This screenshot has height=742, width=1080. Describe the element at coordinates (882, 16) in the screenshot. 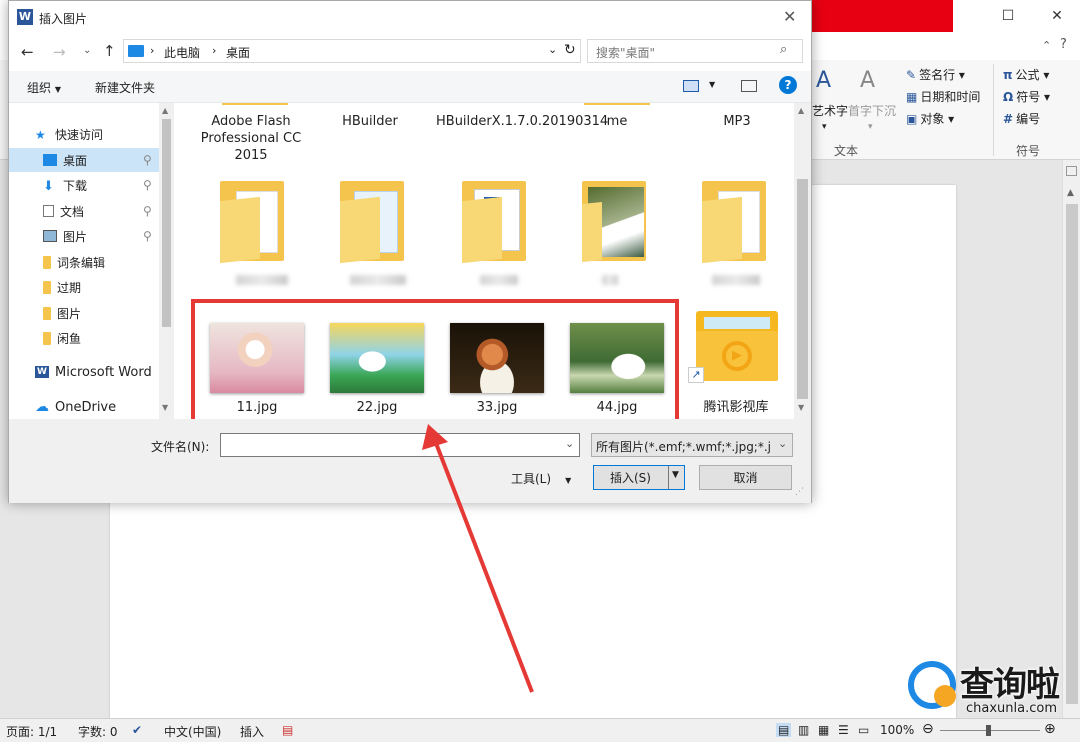

I see `word-title-accent` at that location.